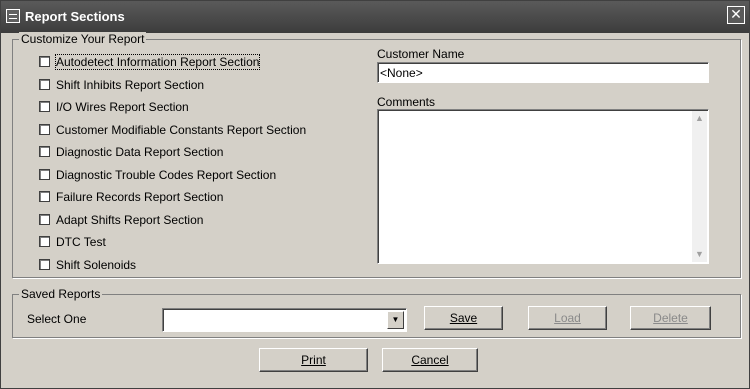 This screenshot has width=750, height=389. I want to click on load-button: Load, so click(567, 318).